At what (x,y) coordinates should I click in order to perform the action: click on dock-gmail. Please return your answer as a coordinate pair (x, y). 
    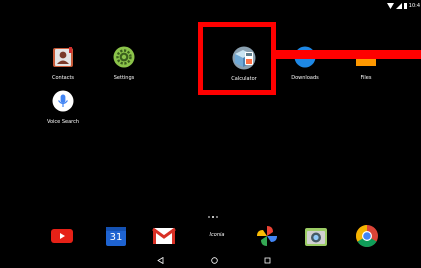
    Looking at the image, I should click on (164, 236).